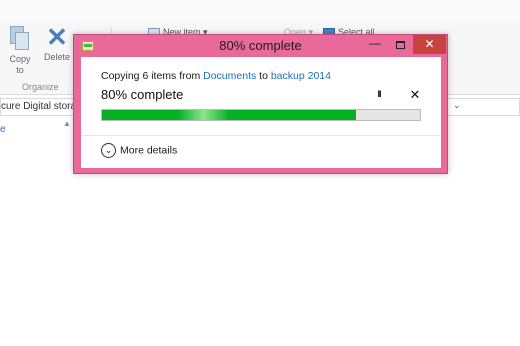 This screenshot has height=346, width=520. Describe the element at coordinates (56, 57) in the screenshot. I see `delete-label: Delete` at that location.